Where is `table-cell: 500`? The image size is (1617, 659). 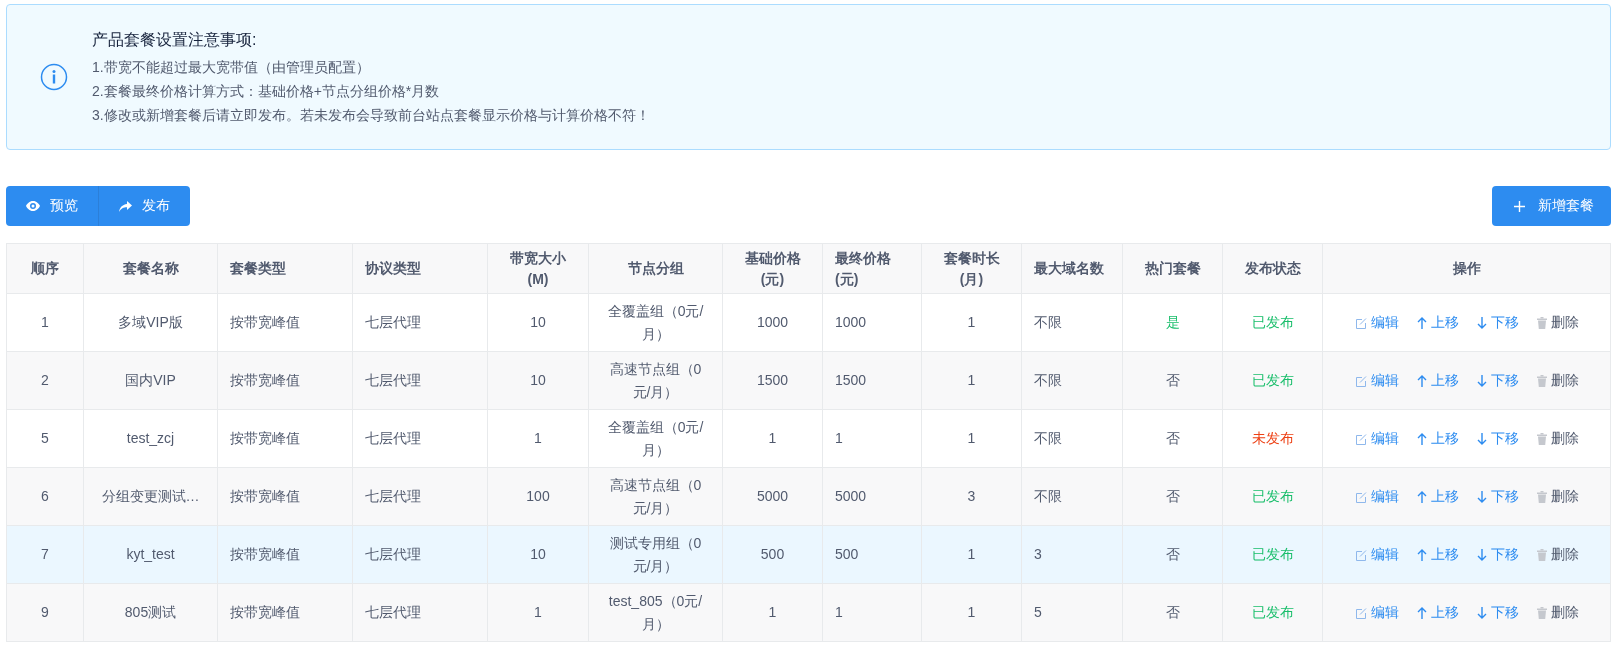 table-cell: 500 is located at coordinates (772, 554).